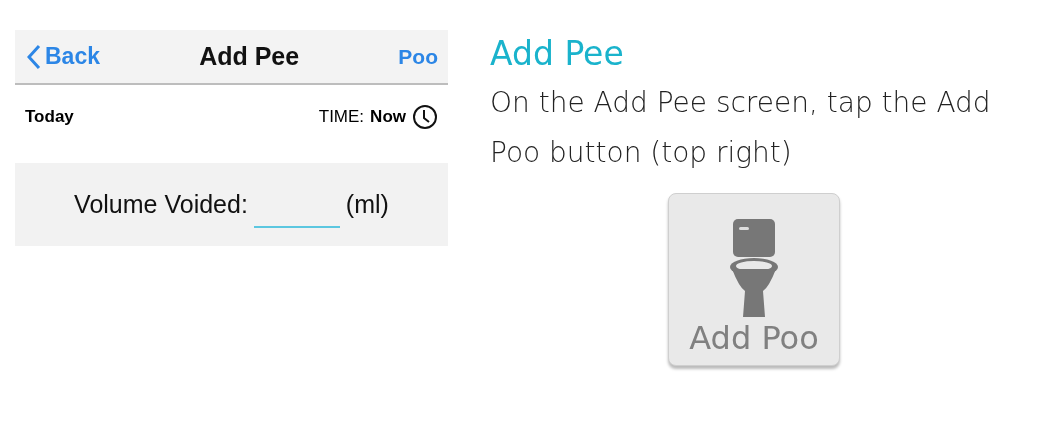 The image size is (1057, 421). What do you see at coordinates (388, 117) in the screenshot?
I see `time-value: Now` at bounding box center [388, 117].